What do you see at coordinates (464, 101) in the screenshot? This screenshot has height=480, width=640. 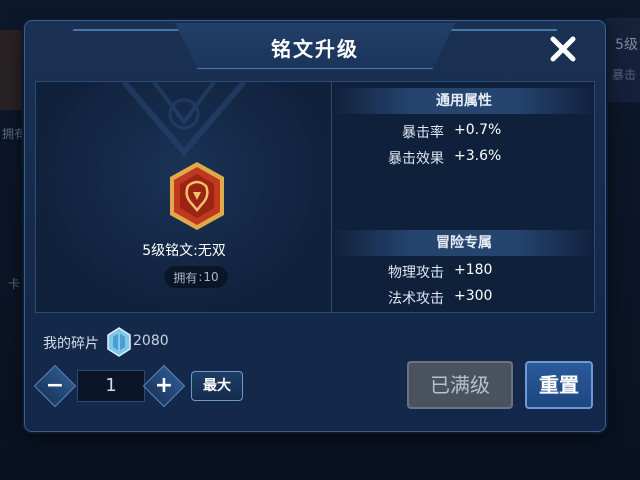 I see `general-attributes-heading: 通用属性` at bounding box center [464, 101].